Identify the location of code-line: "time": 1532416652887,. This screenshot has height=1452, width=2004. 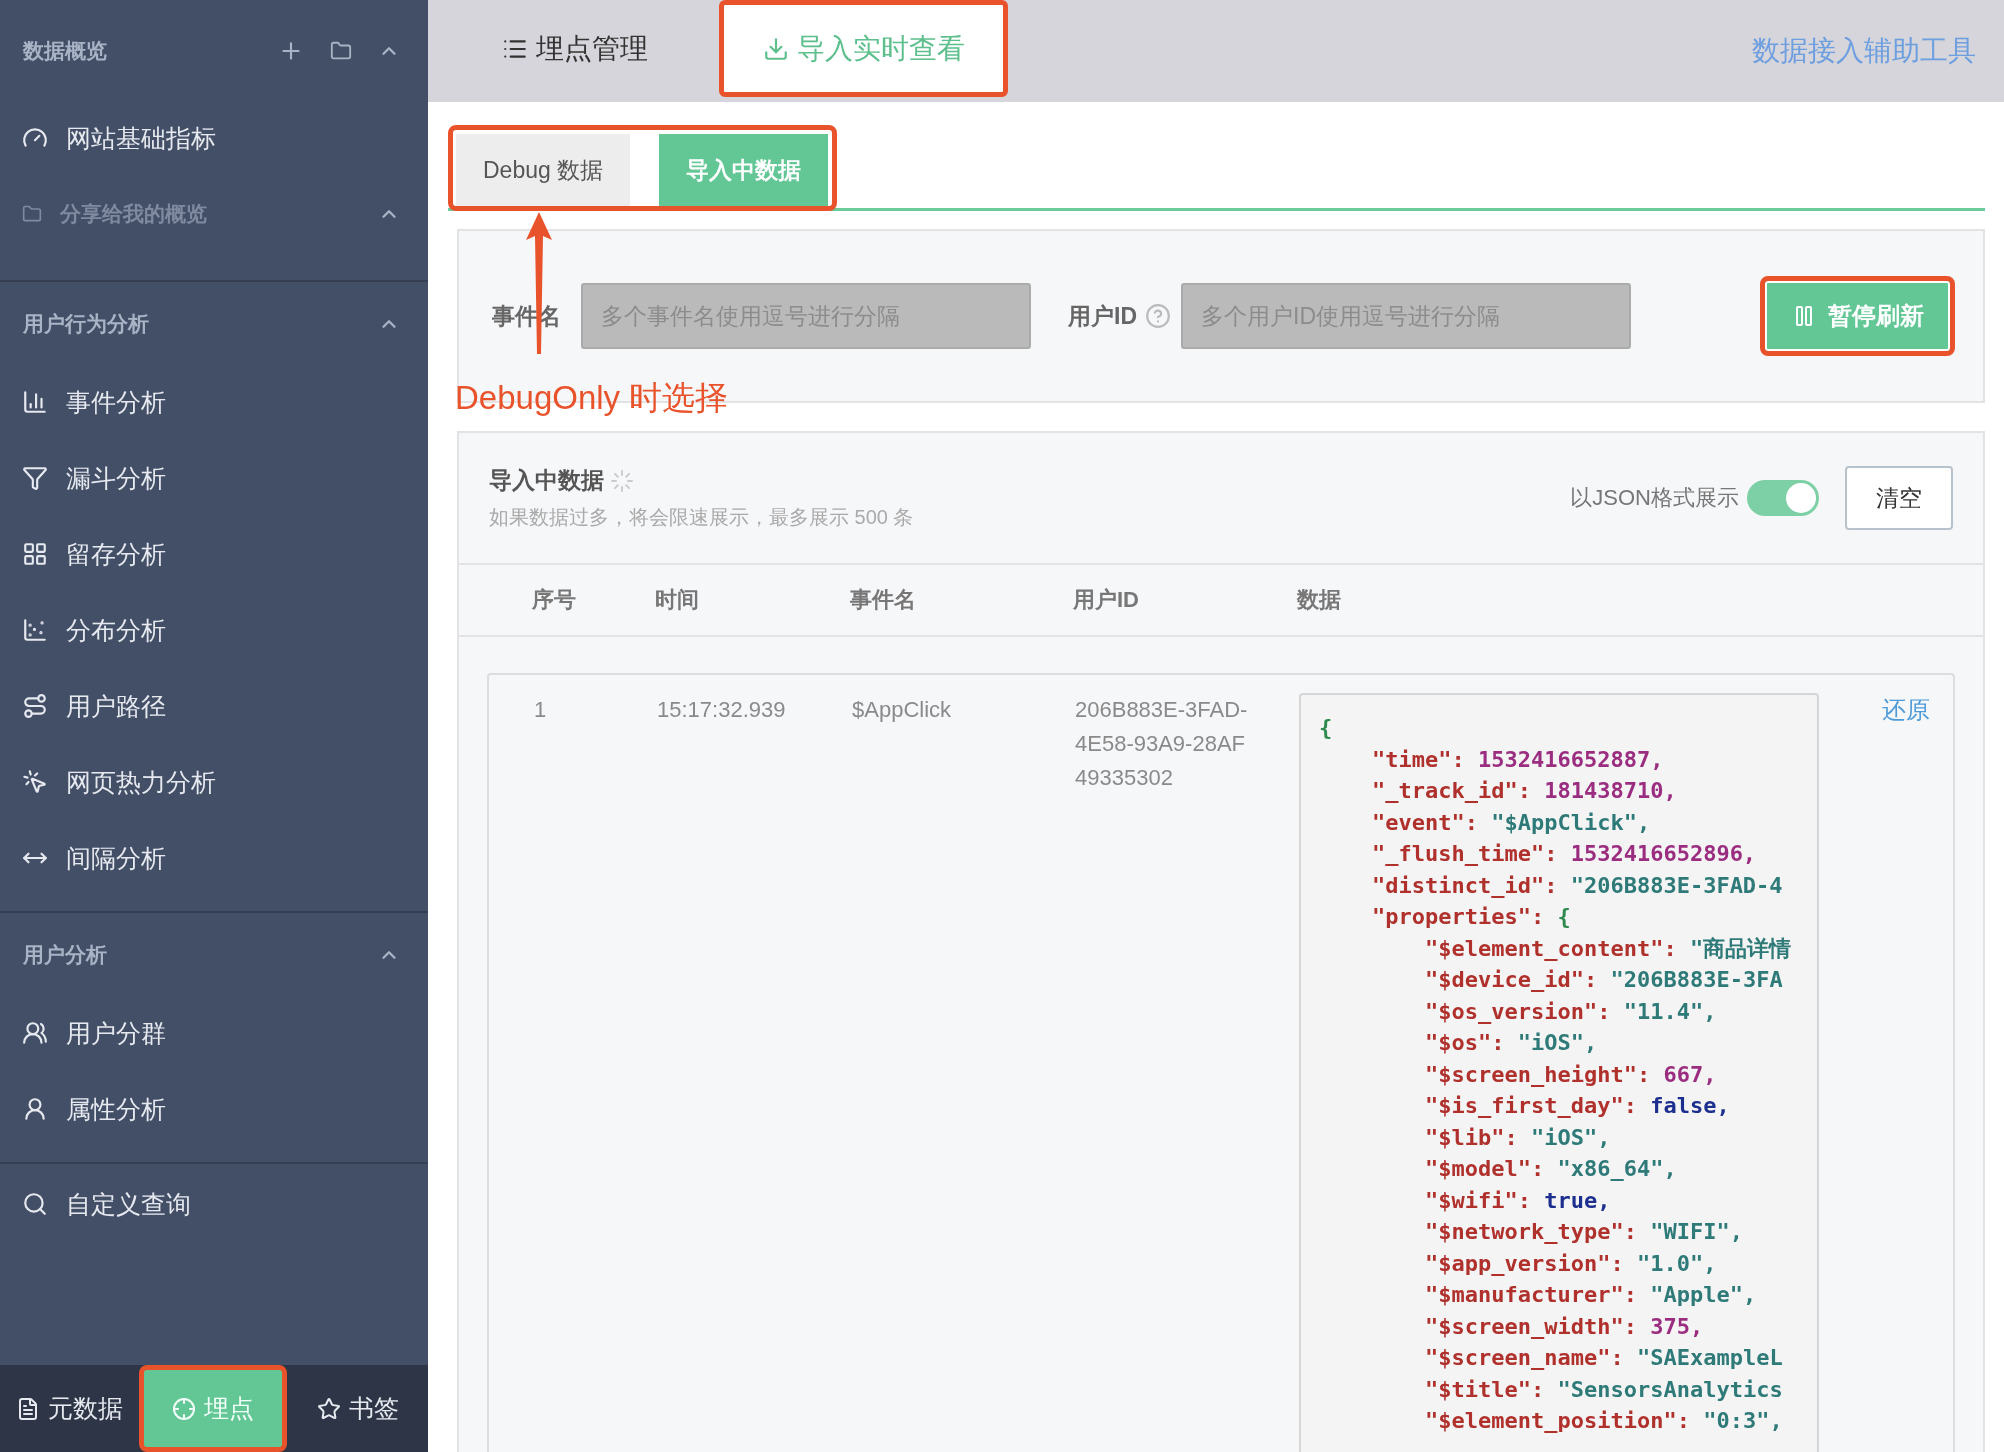
(1518, 759).